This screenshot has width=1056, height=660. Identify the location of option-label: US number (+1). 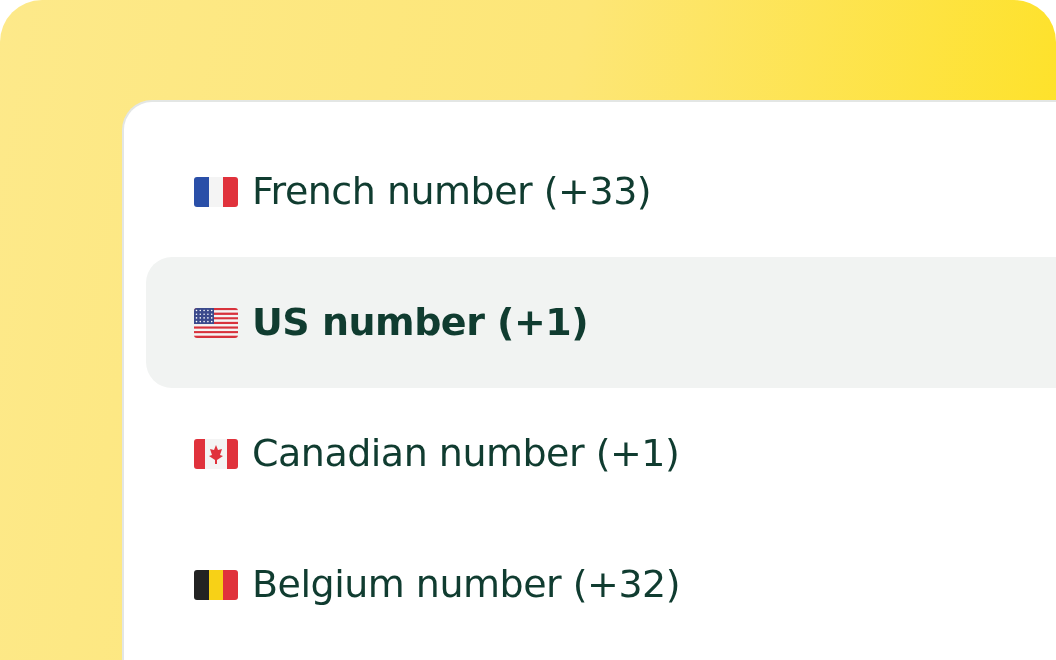
(420, 322).